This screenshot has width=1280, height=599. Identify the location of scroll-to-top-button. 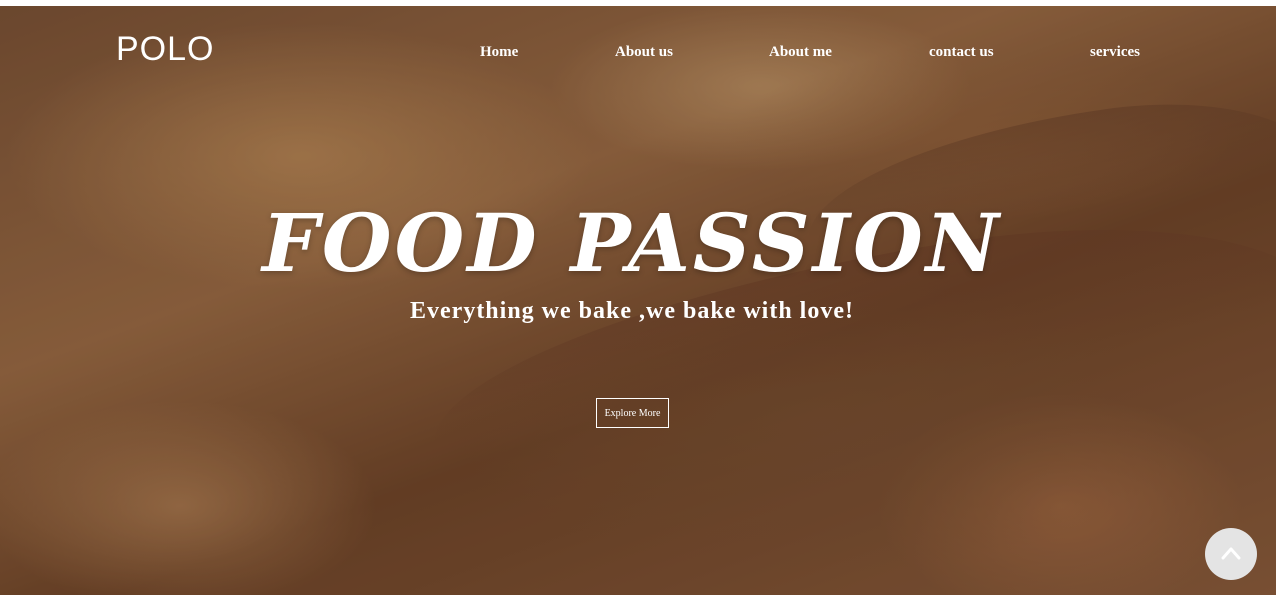
(1231, 554).